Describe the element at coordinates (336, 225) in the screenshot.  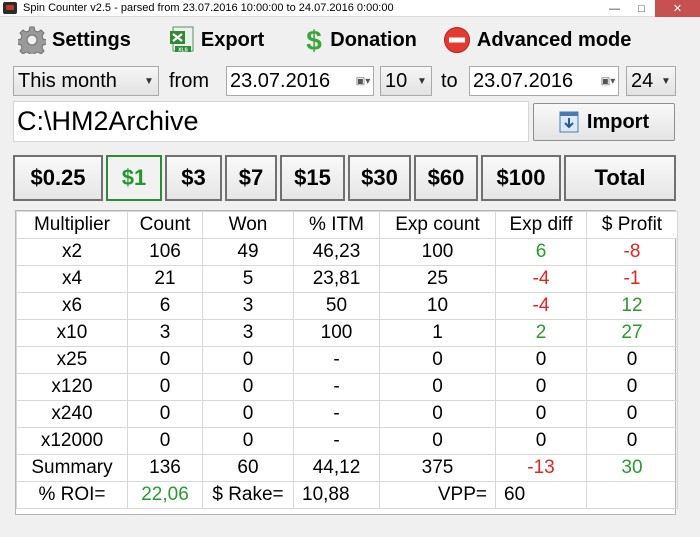
I see `column-header: % ITM` at that location.